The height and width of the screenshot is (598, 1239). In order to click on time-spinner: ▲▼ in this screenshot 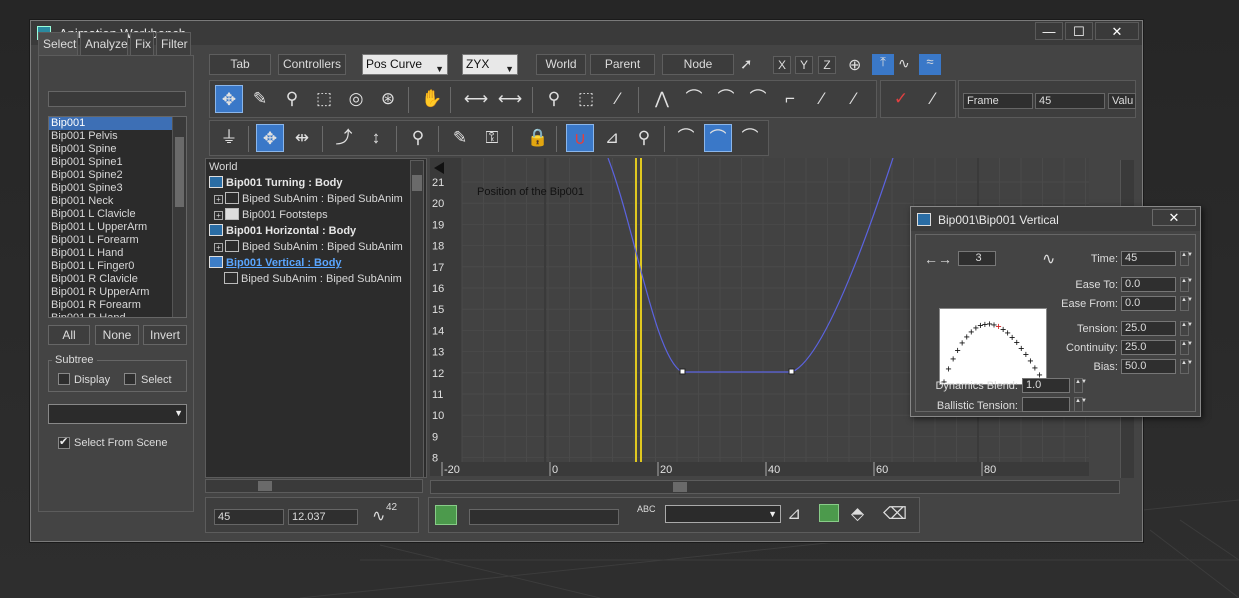, I will do `click(1186, 258)`.